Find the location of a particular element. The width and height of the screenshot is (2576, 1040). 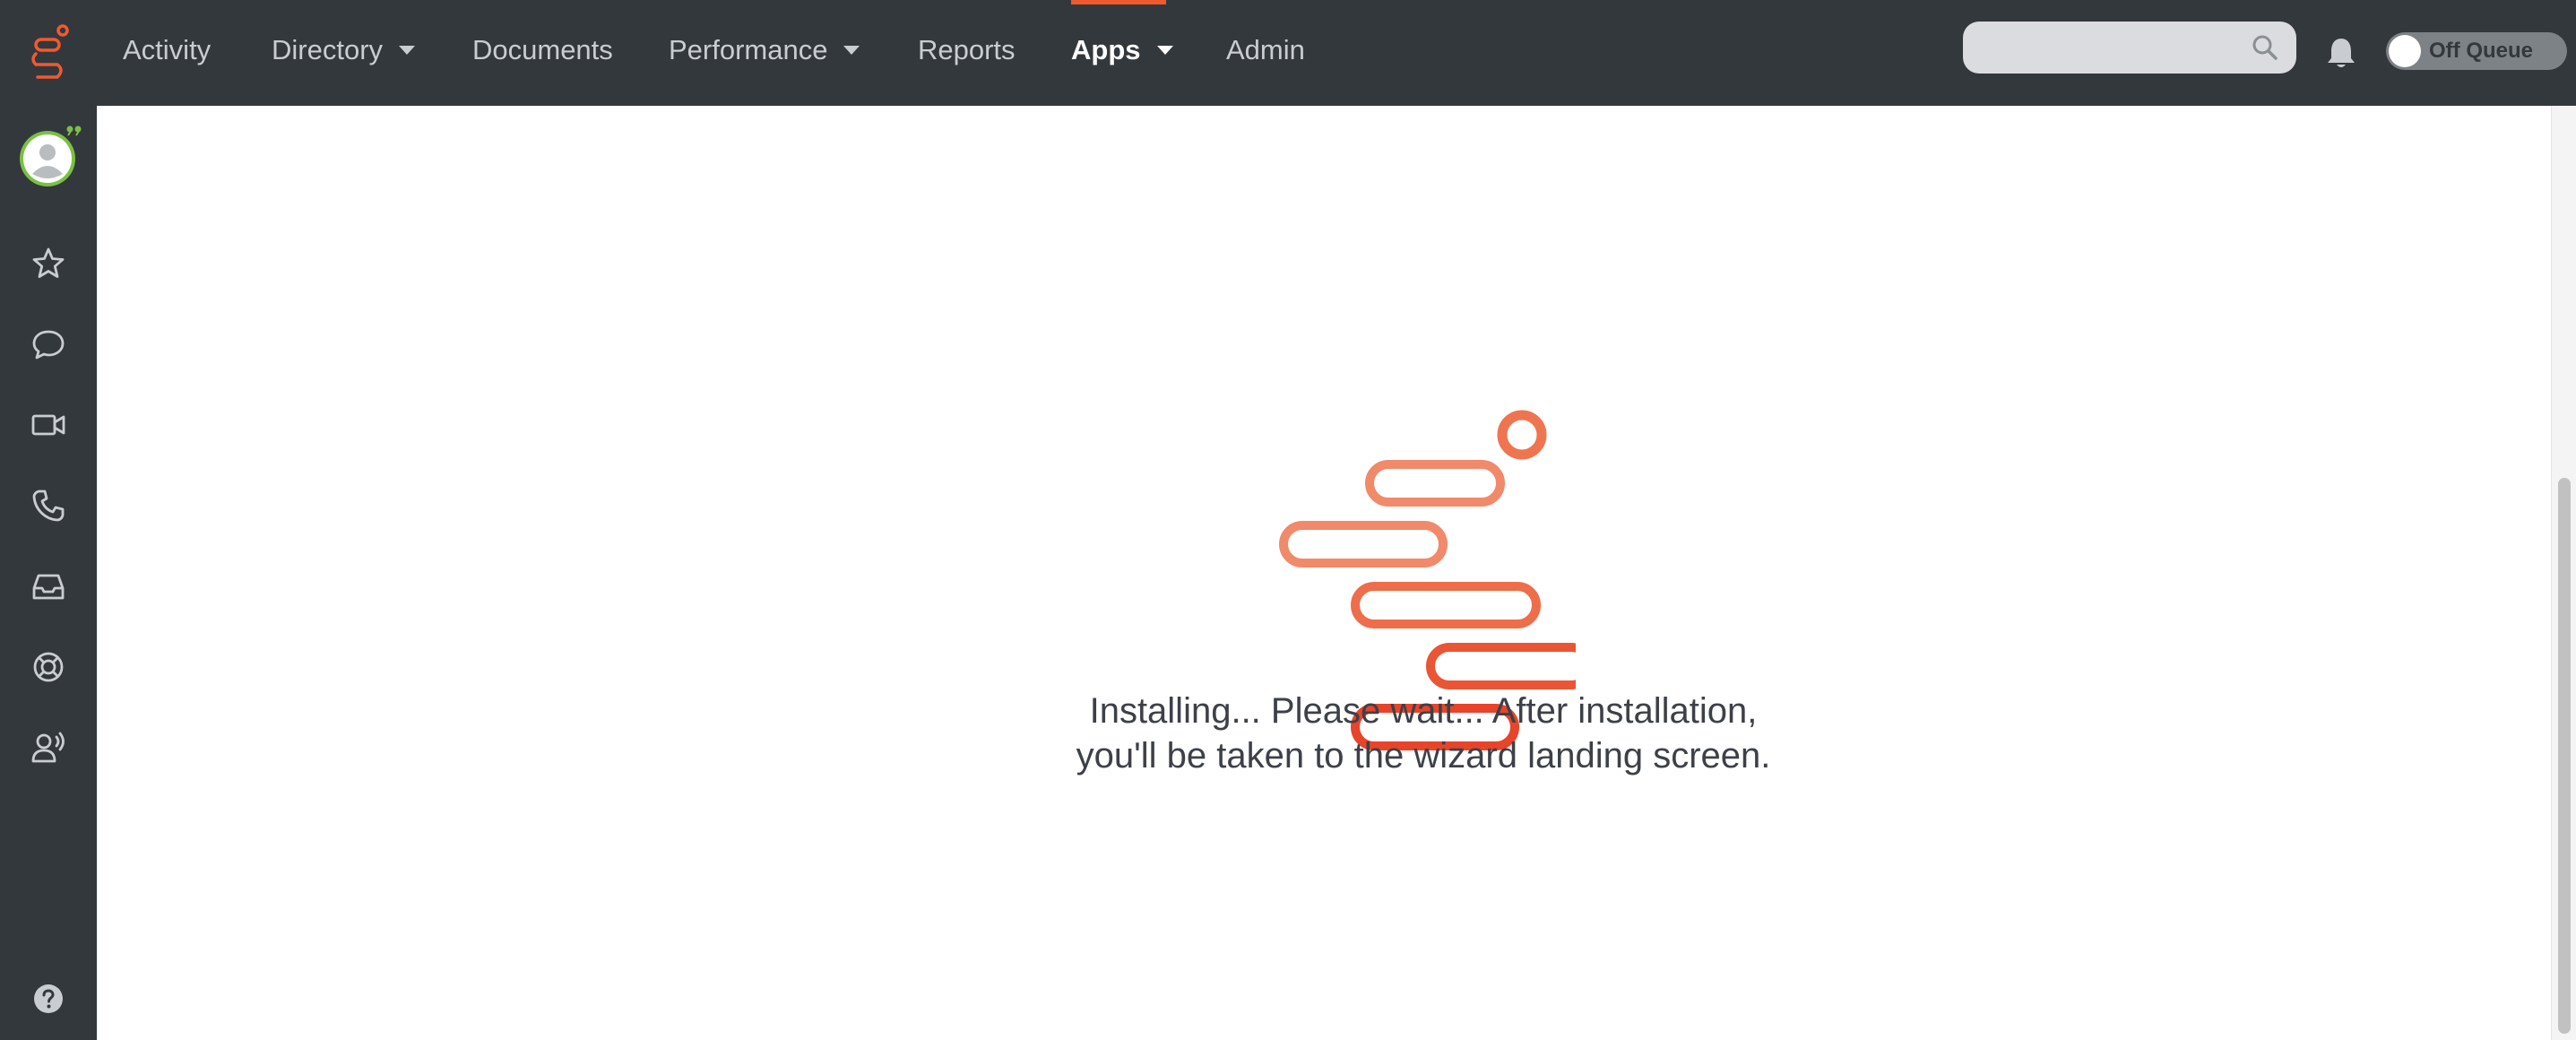

phone-icon is located at coordinates (48, 506).